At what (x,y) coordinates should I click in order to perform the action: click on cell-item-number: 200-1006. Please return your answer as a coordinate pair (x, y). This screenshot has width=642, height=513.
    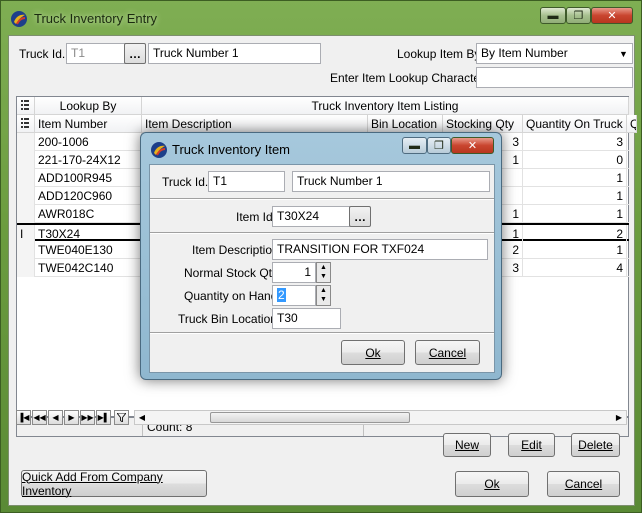
    Looking at the image, I should click on (88, 142).